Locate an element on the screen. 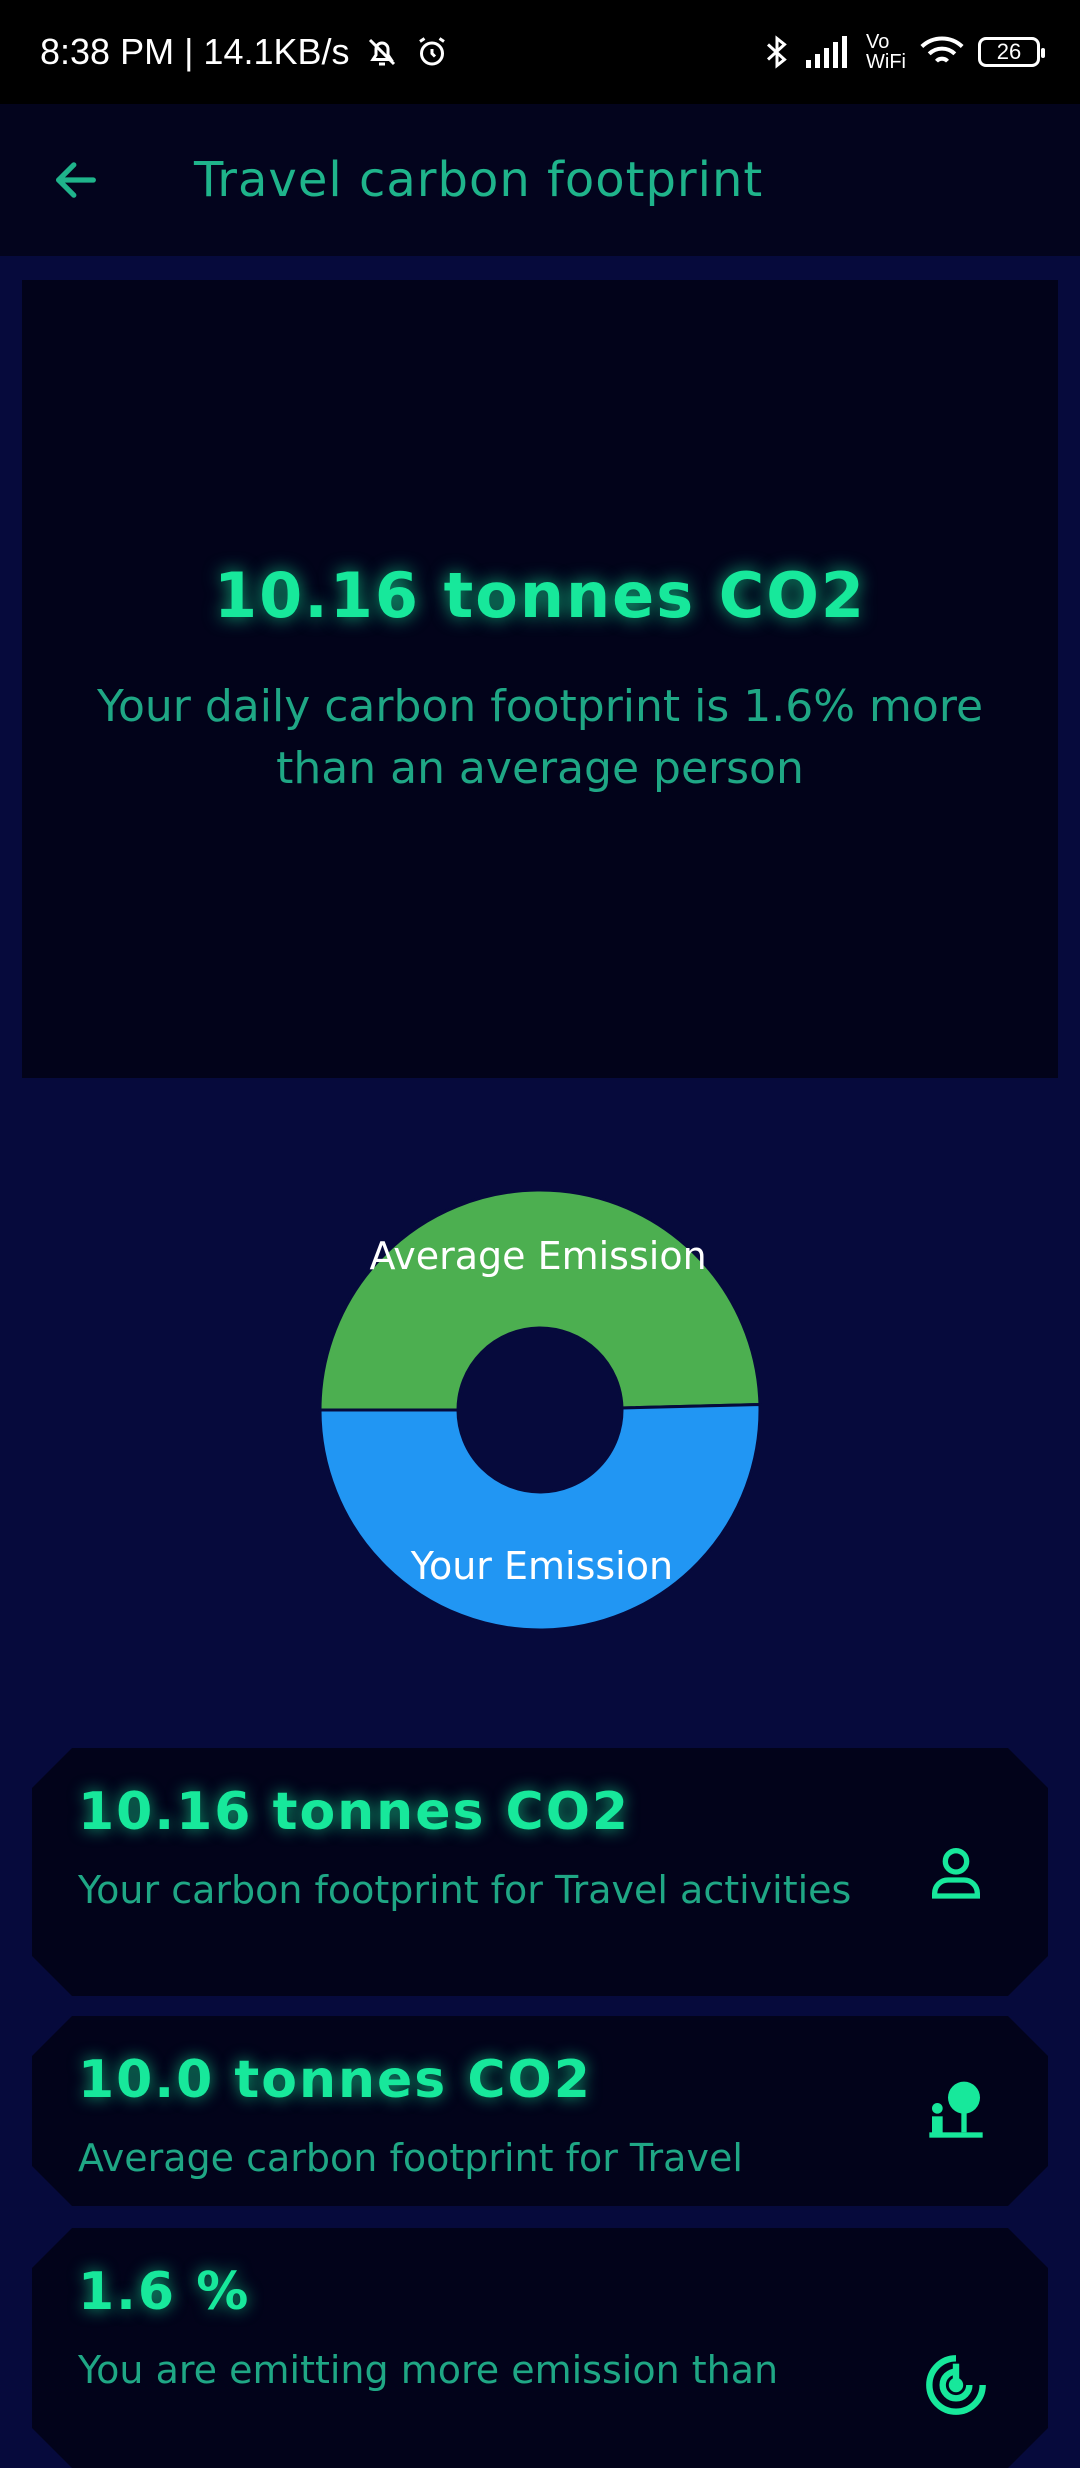  card-description: You are emitting more emission than is located at coordinates (428, 2370).